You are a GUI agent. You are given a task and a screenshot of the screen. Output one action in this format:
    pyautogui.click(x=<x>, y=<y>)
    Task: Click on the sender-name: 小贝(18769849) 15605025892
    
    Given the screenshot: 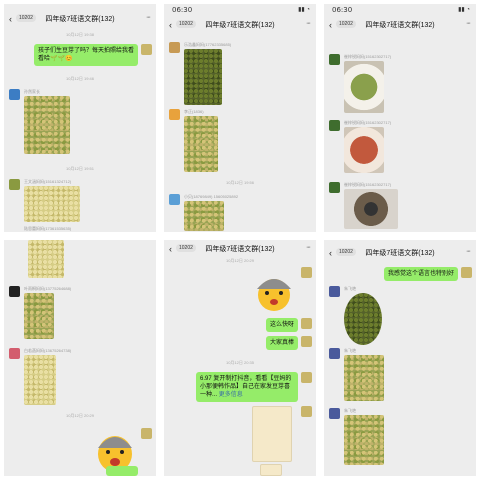 What is the action you would take?
    pyautogui.click(x=211, y=196)
    